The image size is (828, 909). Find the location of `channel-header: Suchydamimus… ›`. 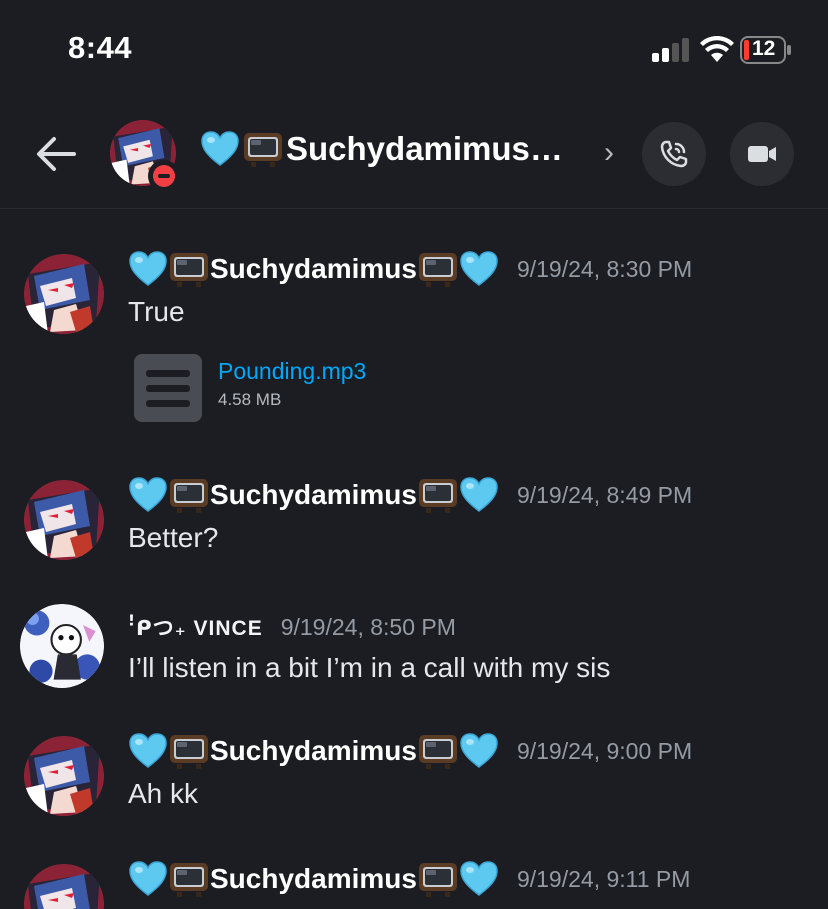

channel-header: Suchydamimus… › is located at coordinates (414, 154).